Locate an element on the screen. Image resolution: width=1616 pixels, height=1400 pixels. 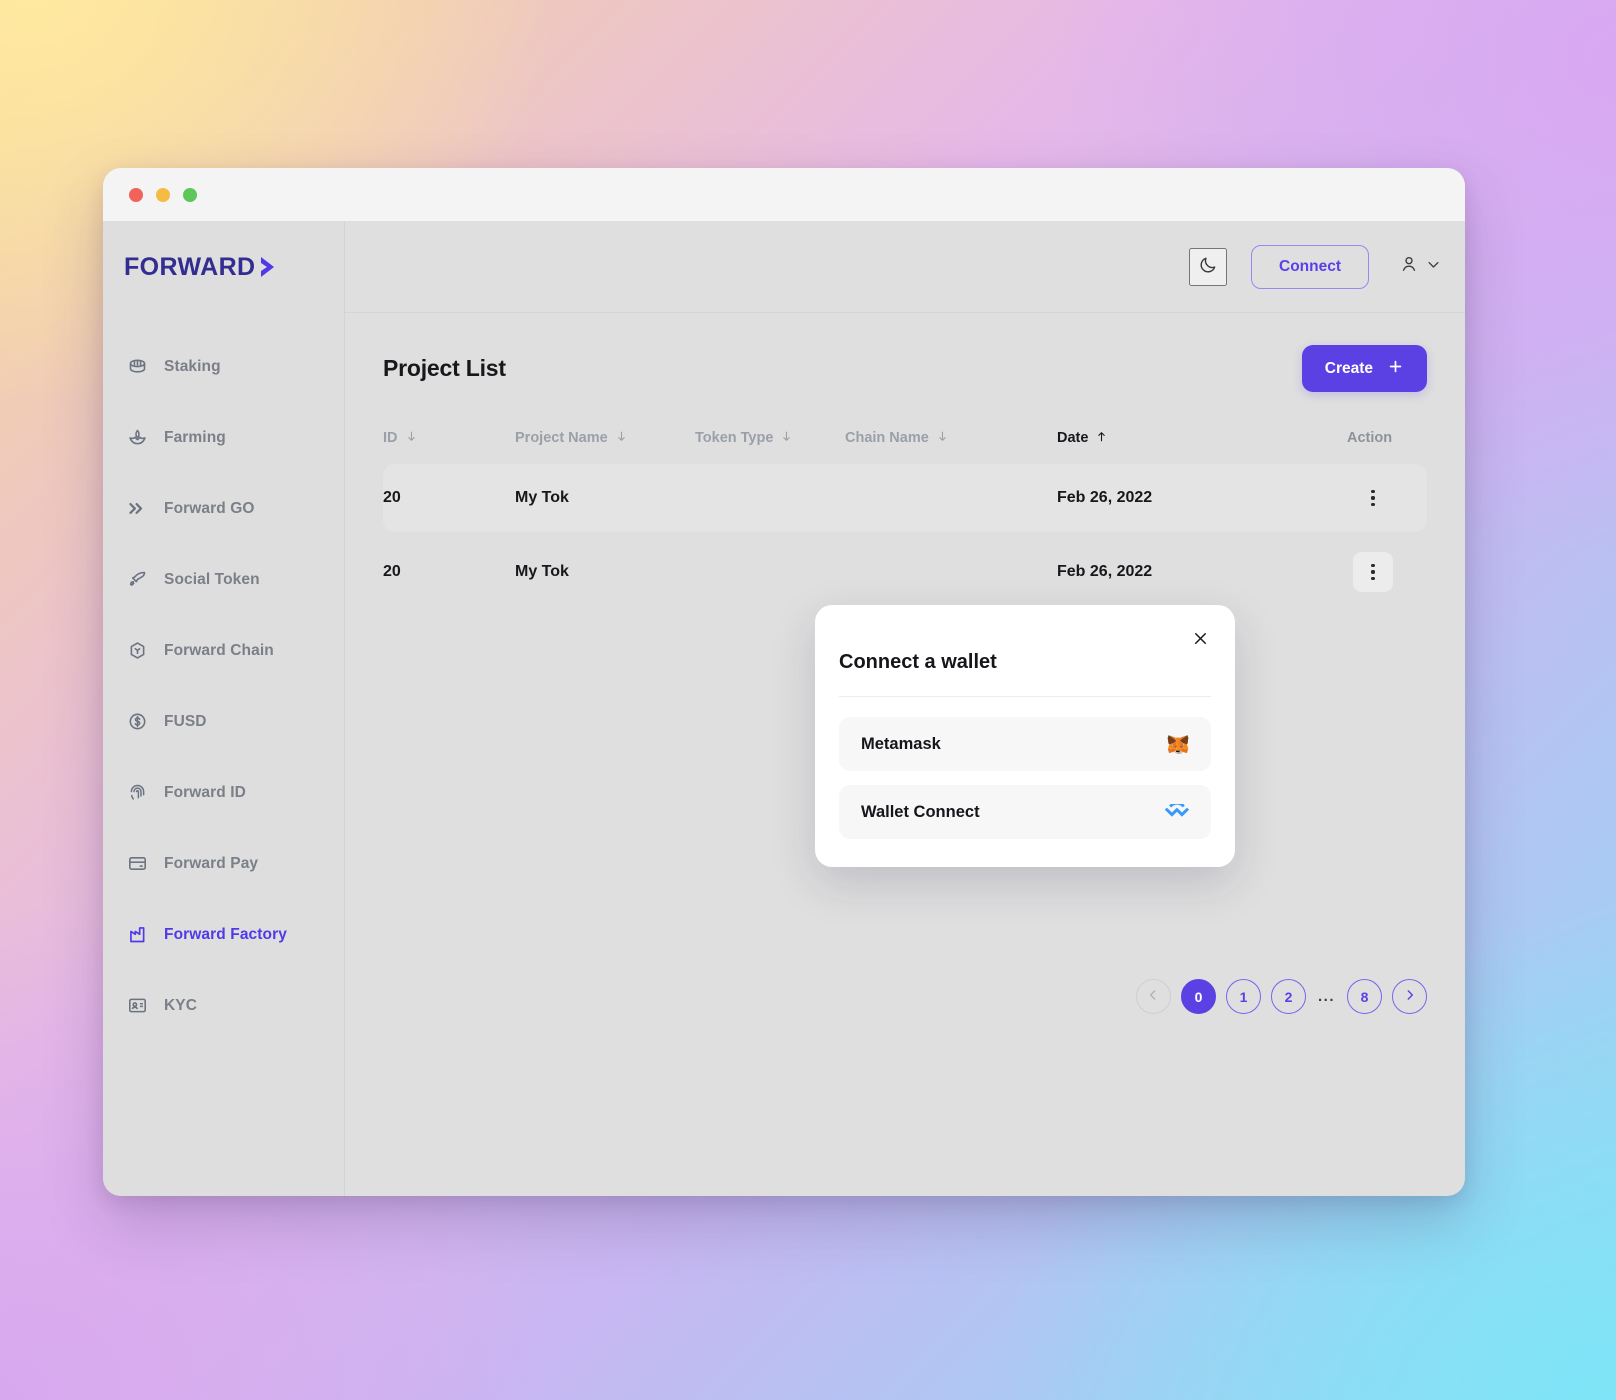
sort-up-icon is located at coordinates (1101, 438).